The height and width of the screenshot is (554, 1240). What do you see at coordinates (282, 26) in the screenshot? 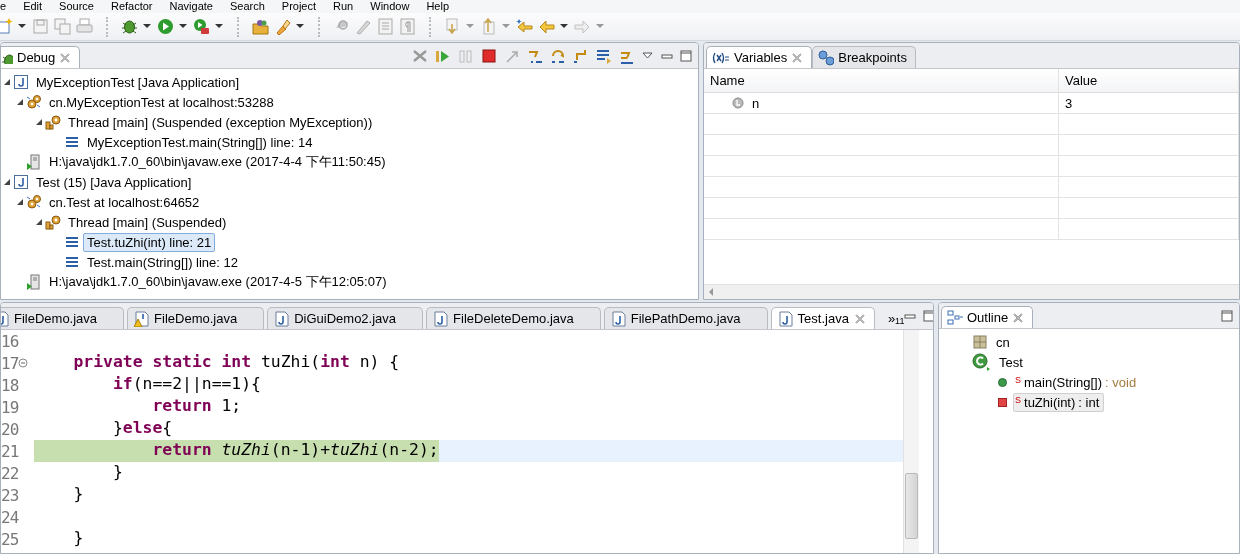
I see `flashlight-icon` at bounding box center [282, 26].